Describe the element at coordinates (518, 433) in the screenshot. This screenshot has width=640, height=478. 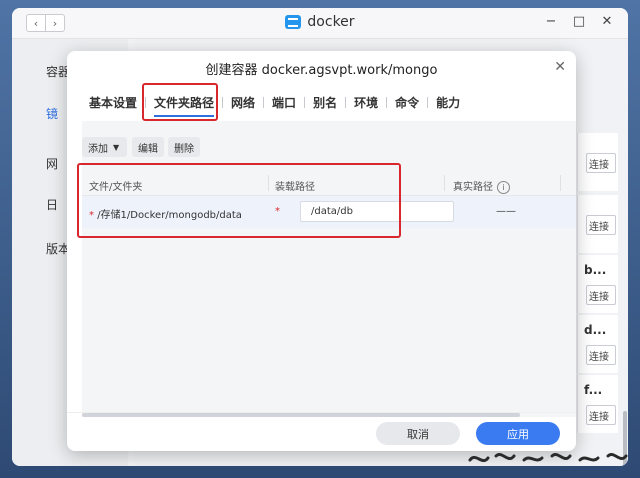
I see `apply-button: 应用` at that location.